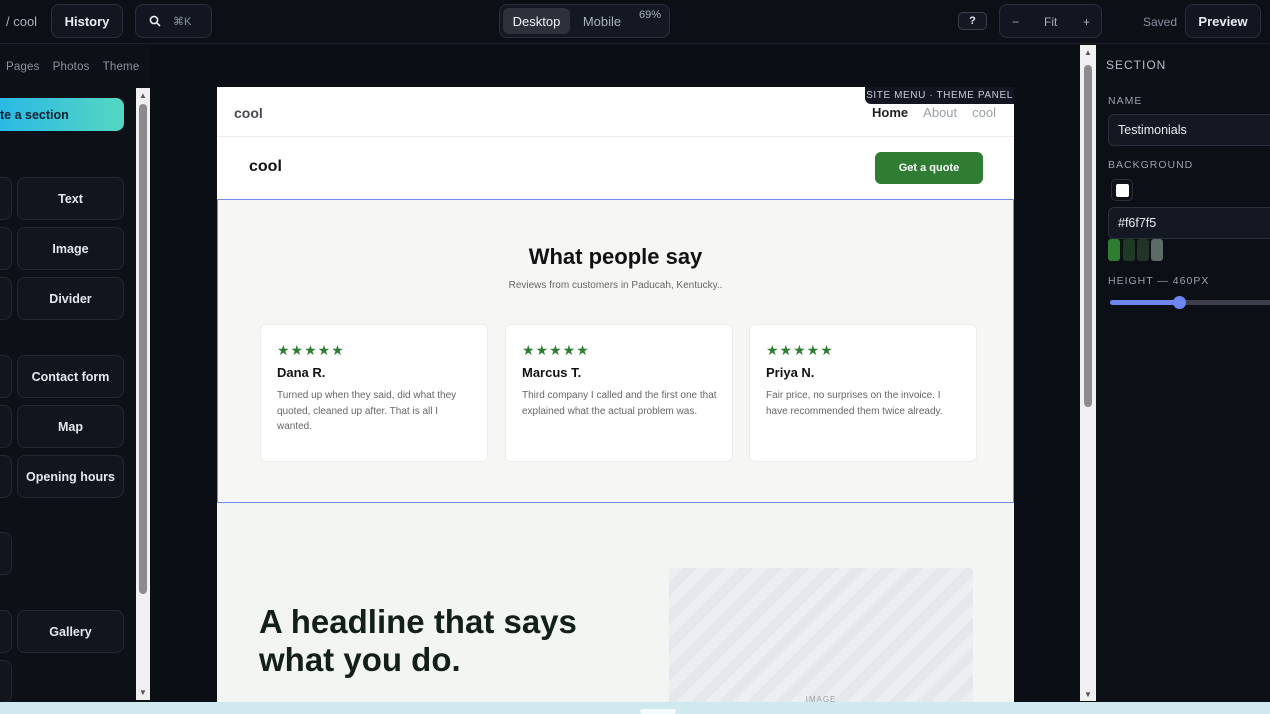 The width and height of the screenshot is (1270, 714). I want to click on testimonials-title: What people say, so click(615, 256).